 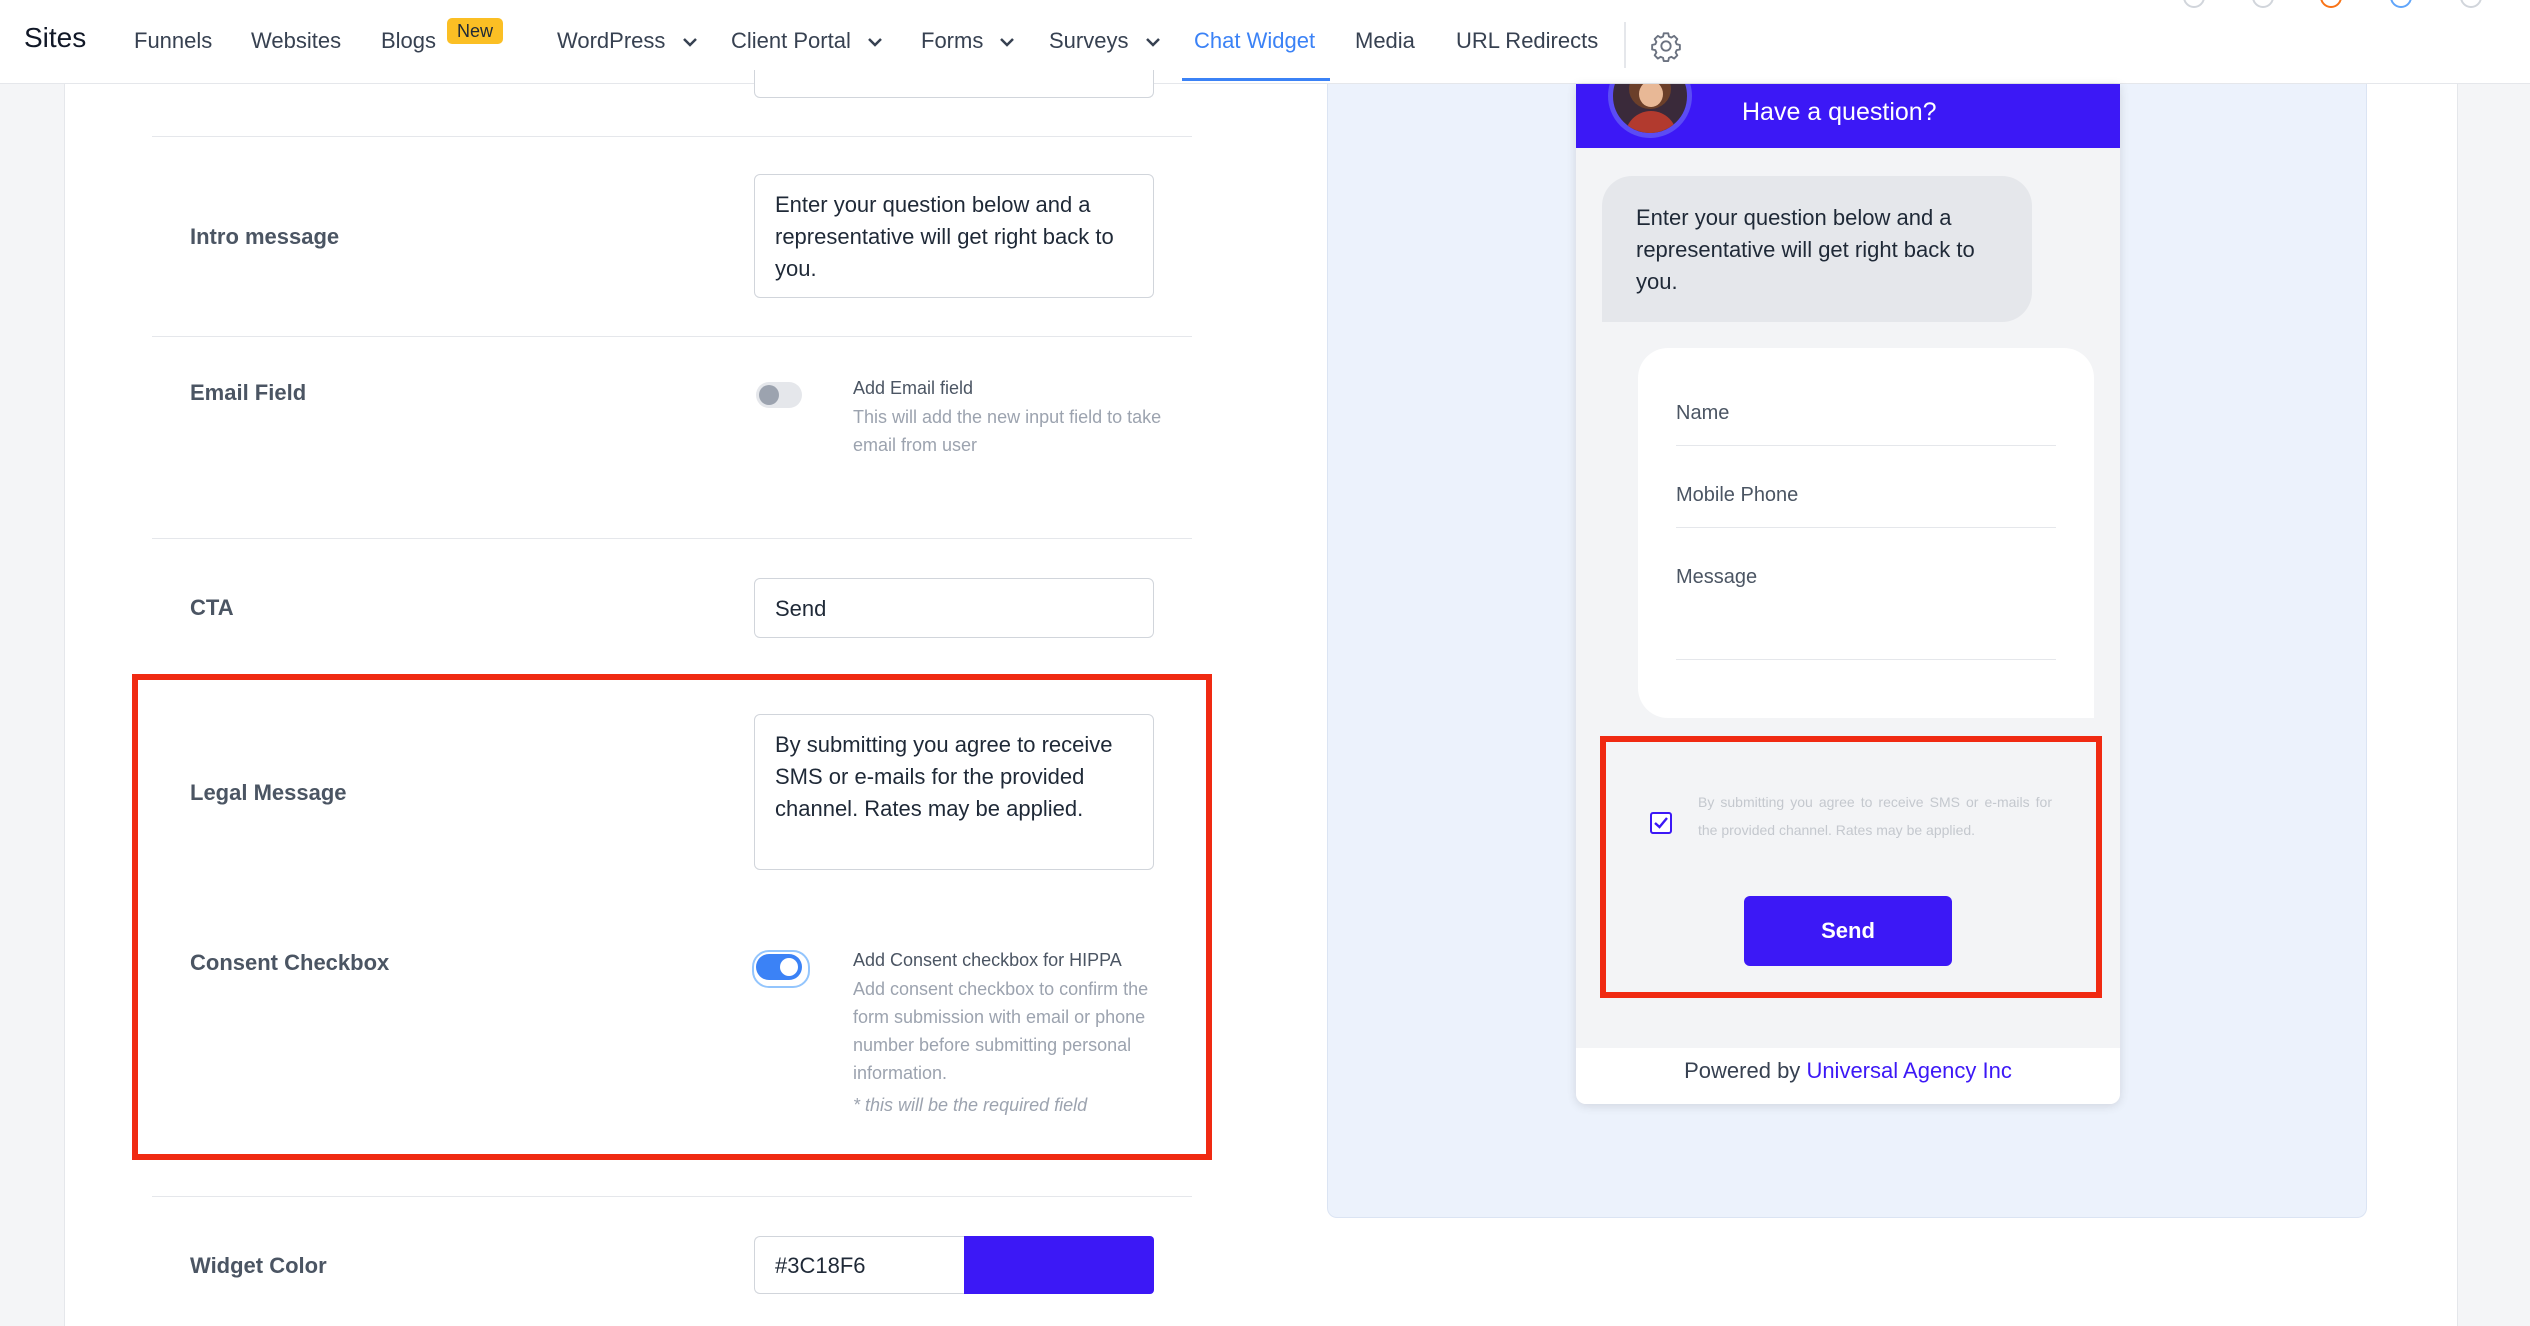 I want to click on email-field-toggle, so click(x=779, y=395).